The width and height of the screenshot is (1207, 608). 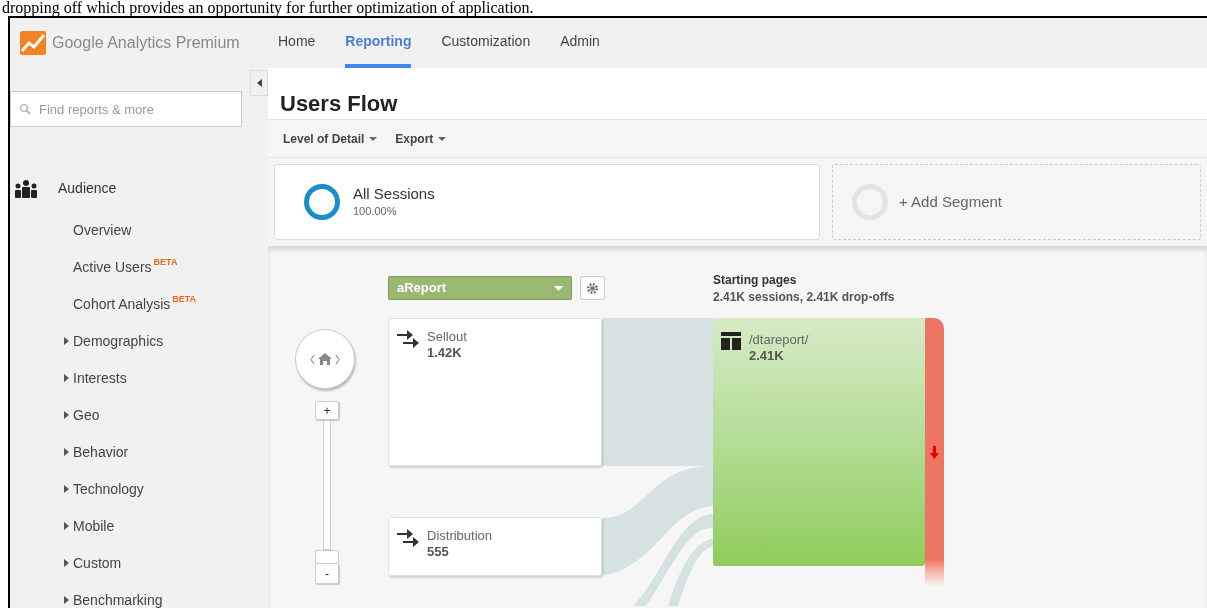 I want to click on node-label: Distribution, so click(x=460, y=536).